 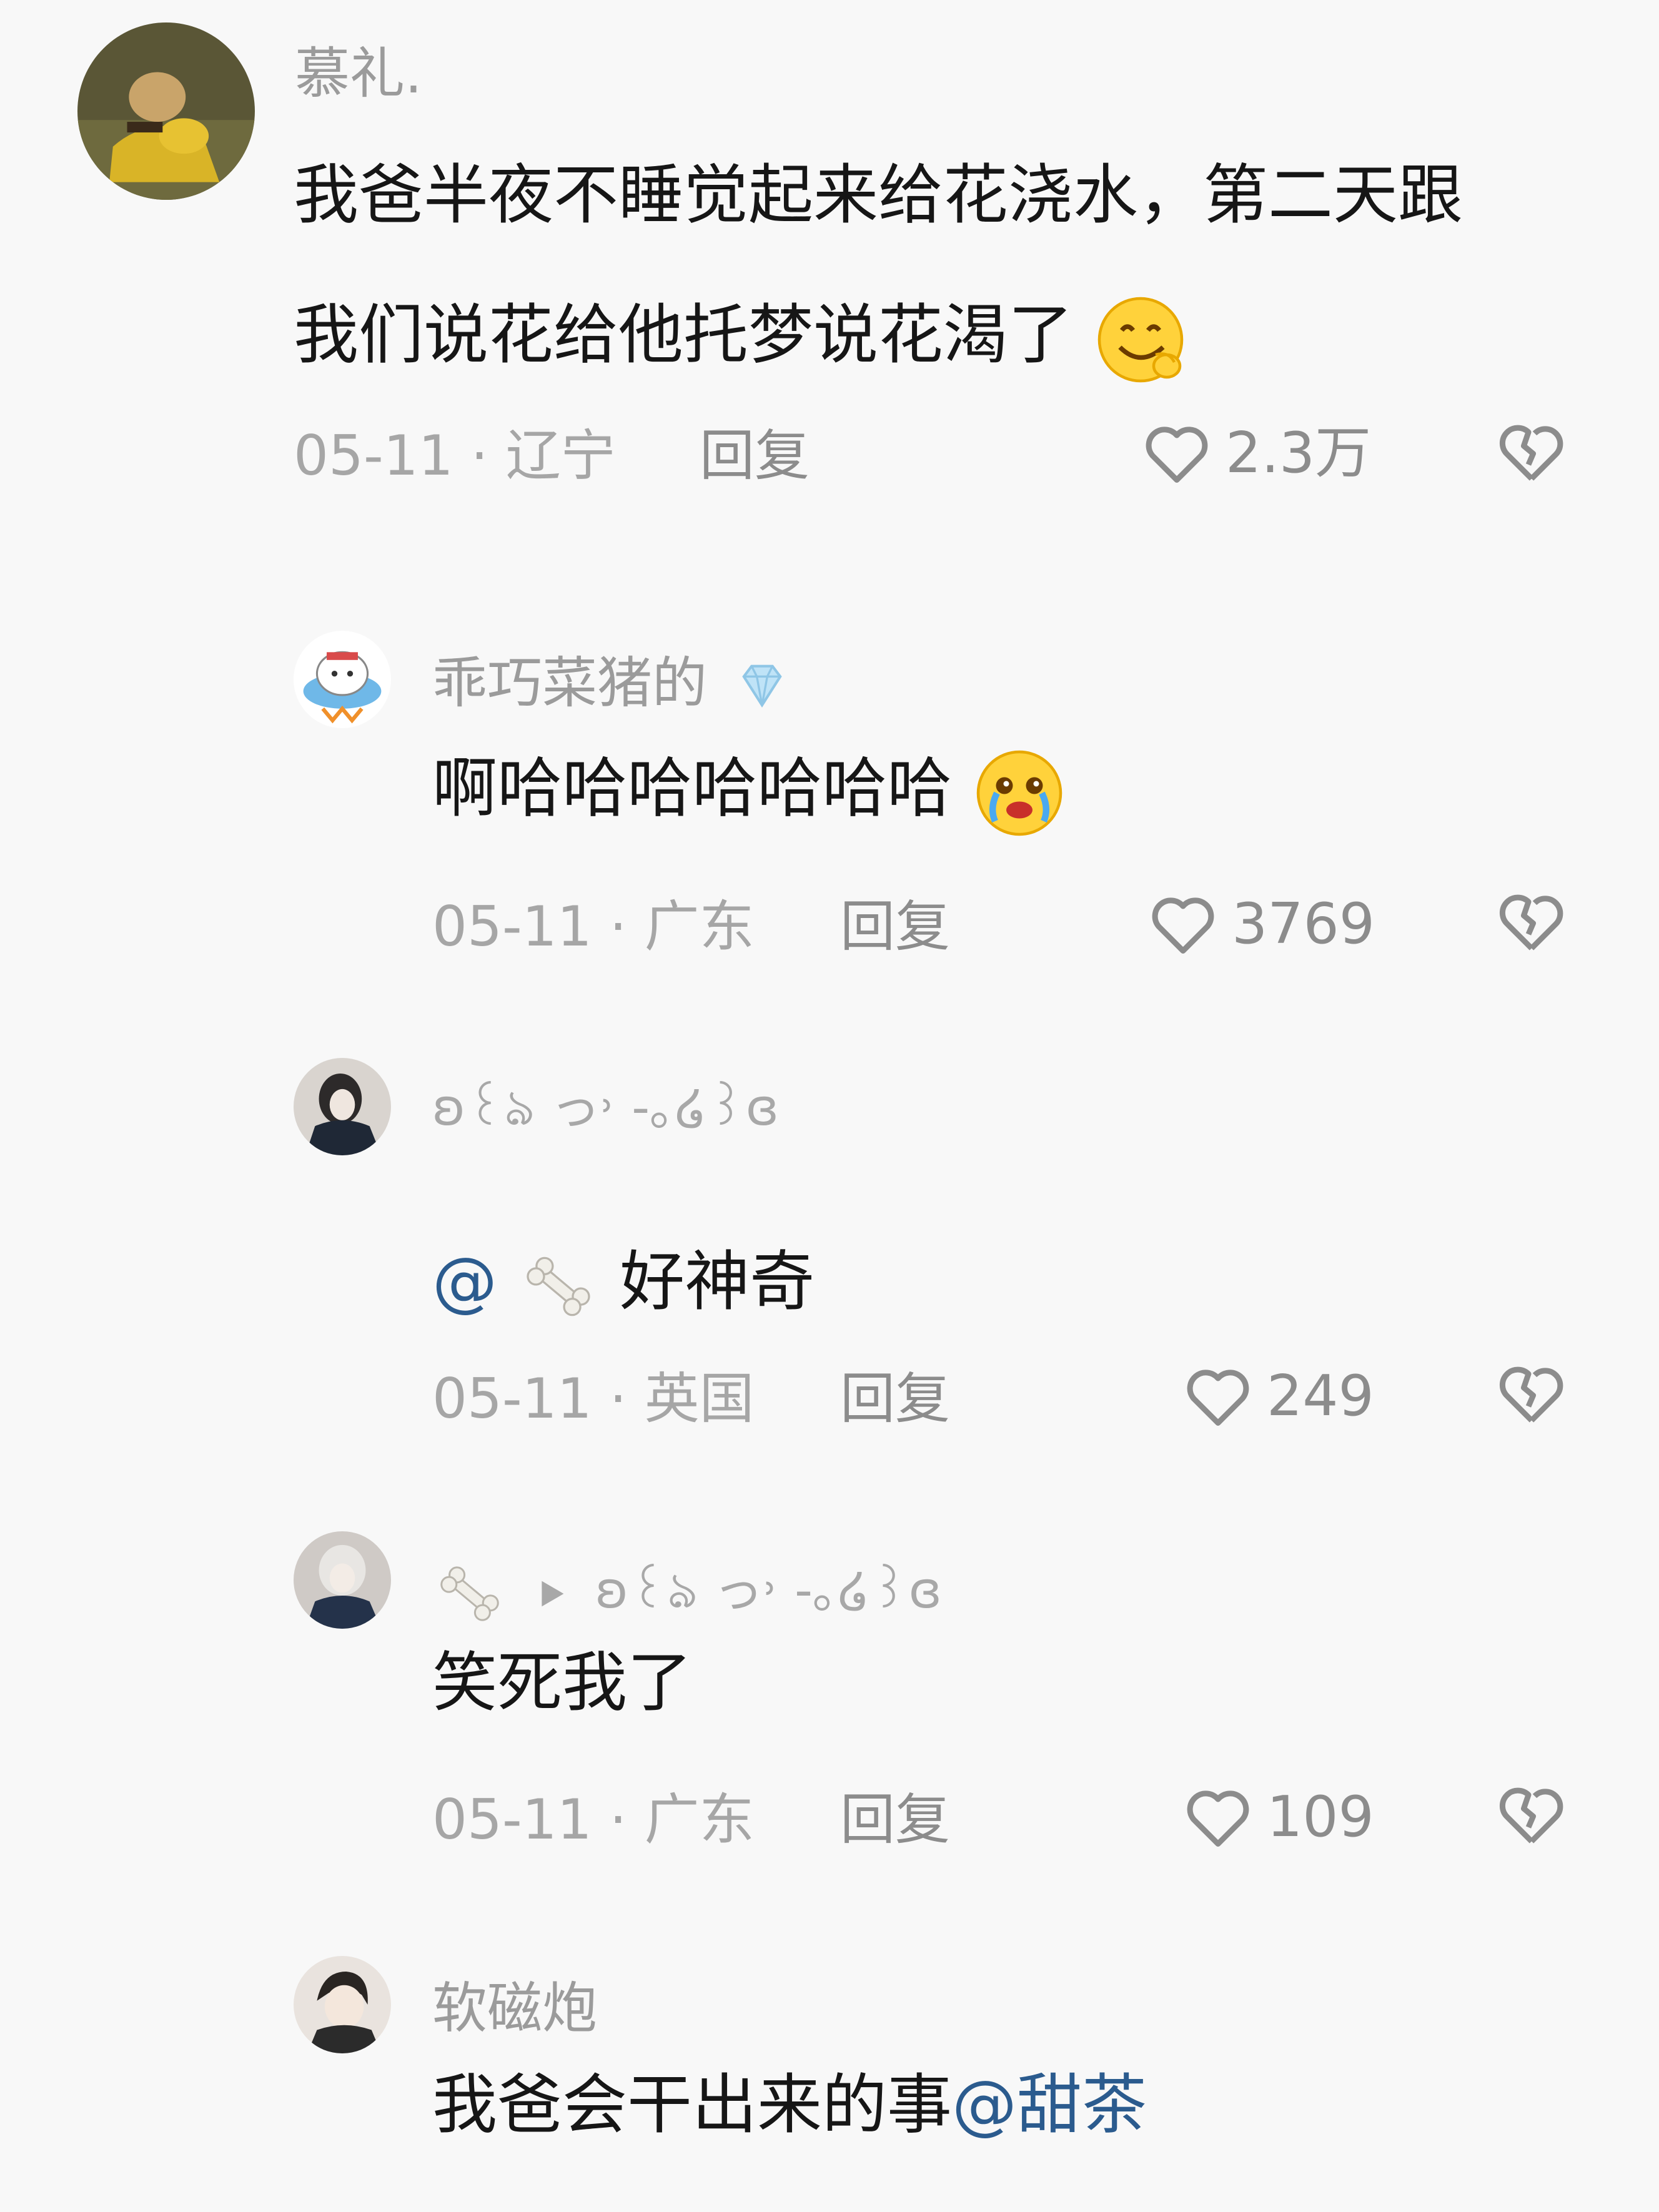 What do you see at coordinates (1304, 924) in the screenshot?
I see `like-count: 3769` at bounding box center [1304, 924].